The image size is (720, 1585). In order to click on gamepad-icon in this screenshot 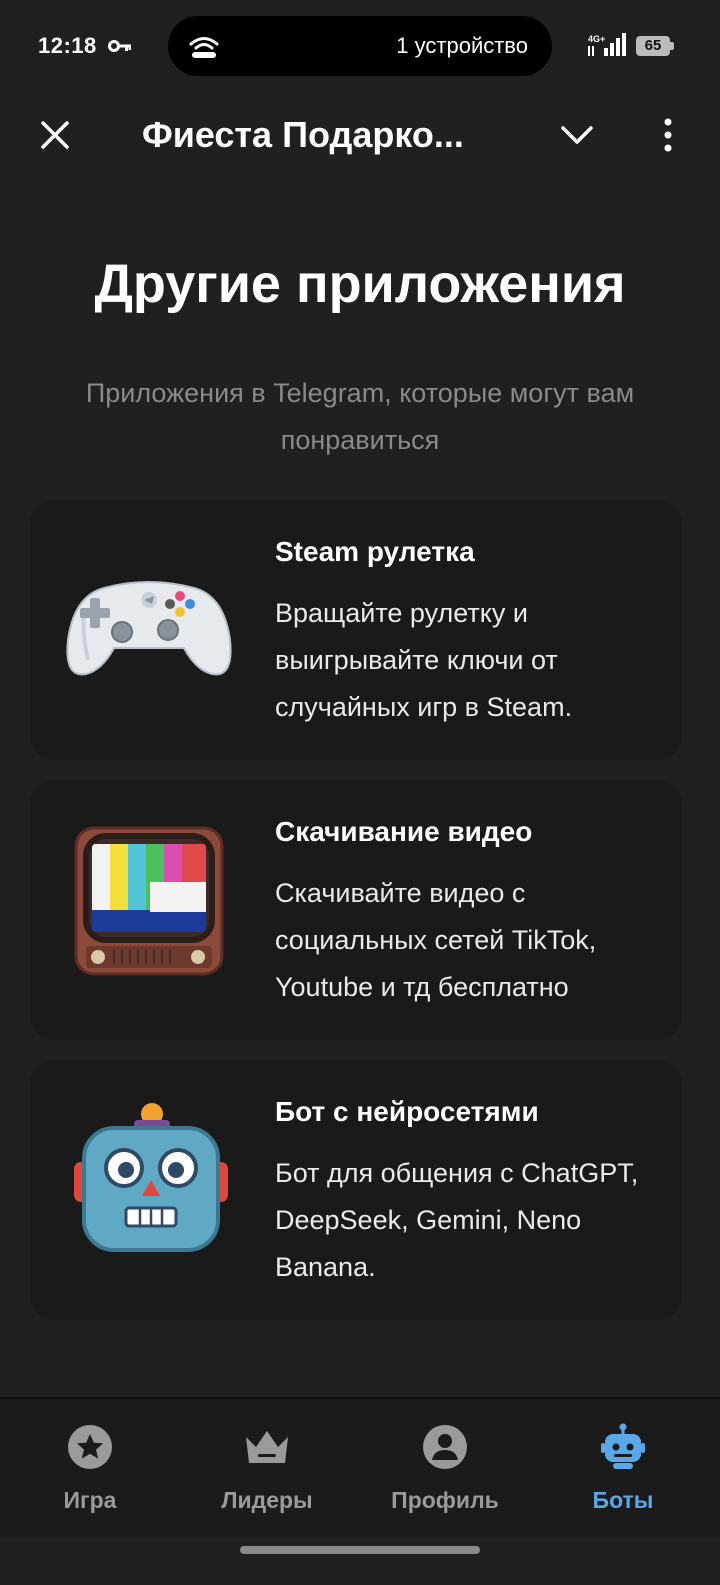, I will do `click(149, 628)`.